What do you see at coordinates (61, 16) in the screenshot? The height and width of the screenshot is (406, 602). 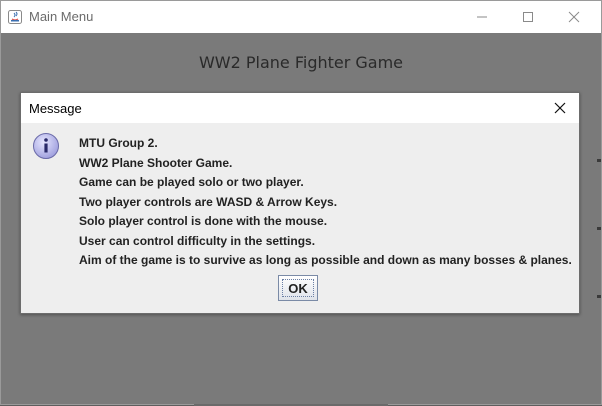 I see `main-window-title: Main Menu` at bounding box center [61, 16].